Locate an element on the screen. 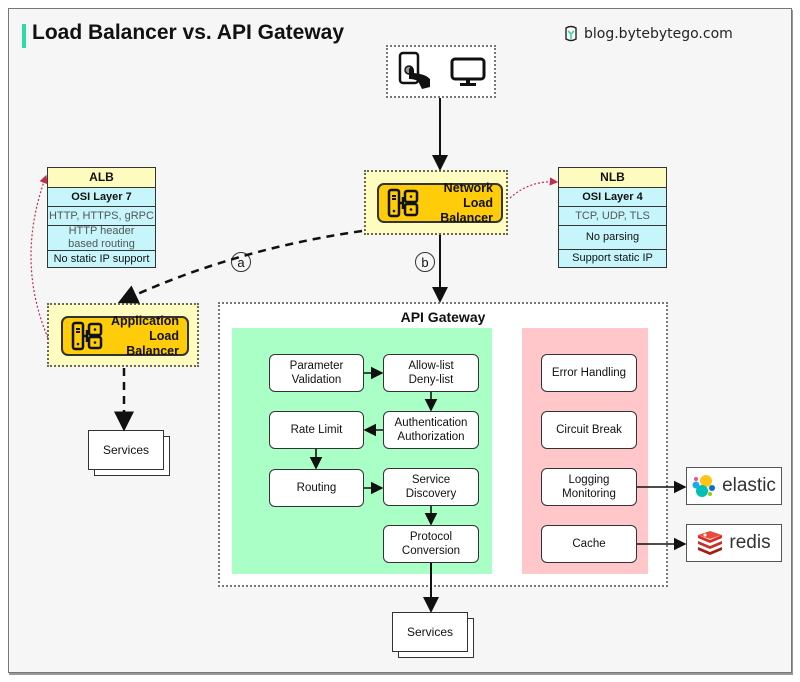 The height and width of the screenshot is (682, 800). nlb-table-row: Support static IP is located at coordinates (612, 258).